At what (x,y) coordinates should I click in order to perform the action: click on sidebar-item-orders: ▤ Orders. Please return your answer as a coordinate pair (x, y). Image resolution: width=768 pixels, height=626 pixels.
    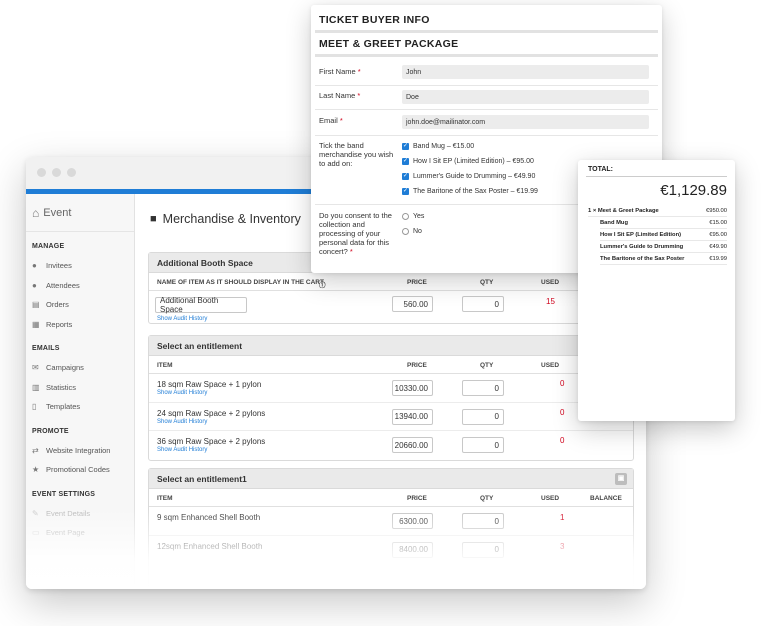
    Looking at the image, I should click on (80, 305).